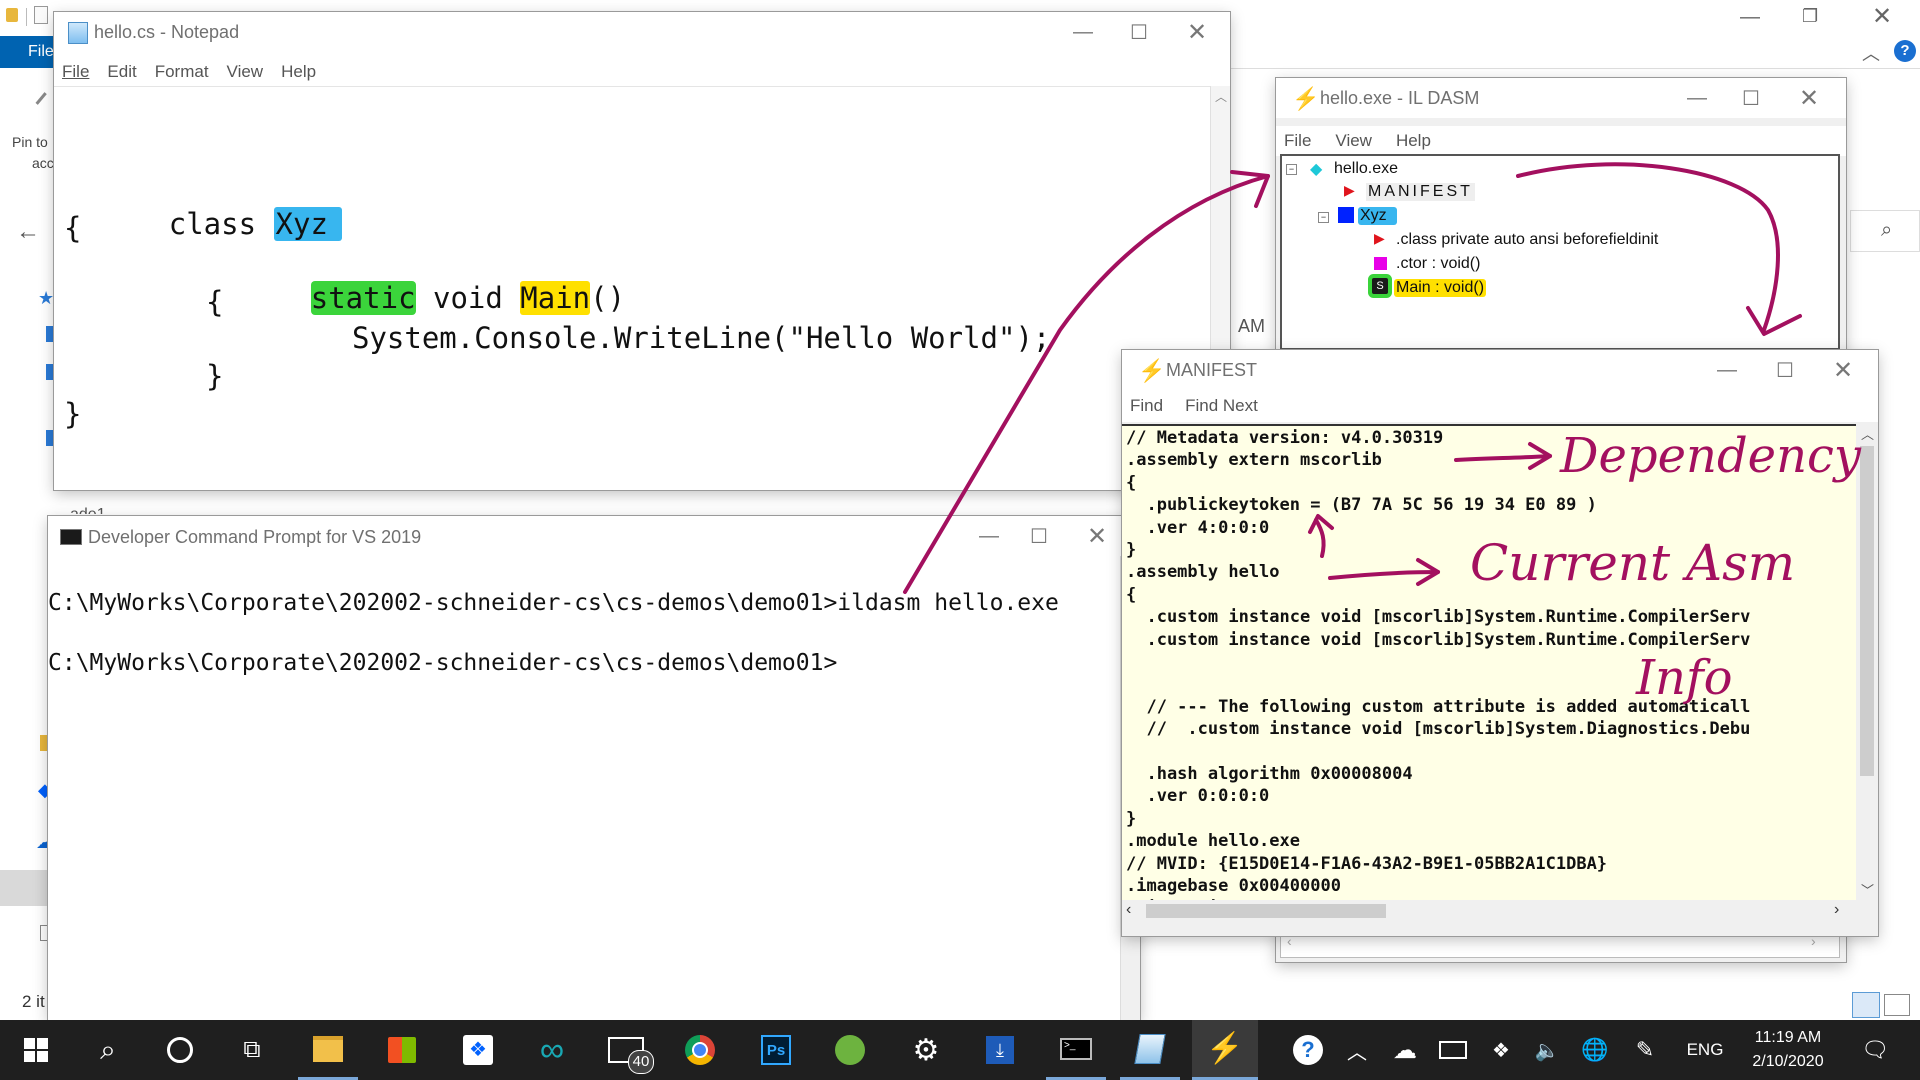  I want to click on ildasm-menu-view: View, so click(1353, 141).